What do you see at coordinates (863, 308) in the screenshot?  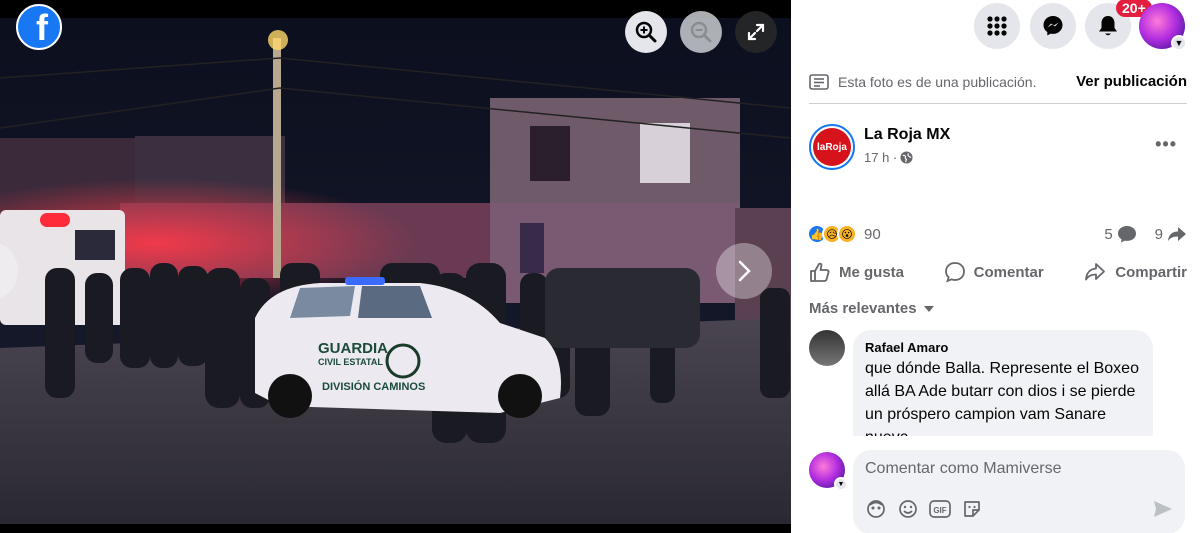 I see `comment-sort-label: Más relevantes` at bounding box center [863, 308].